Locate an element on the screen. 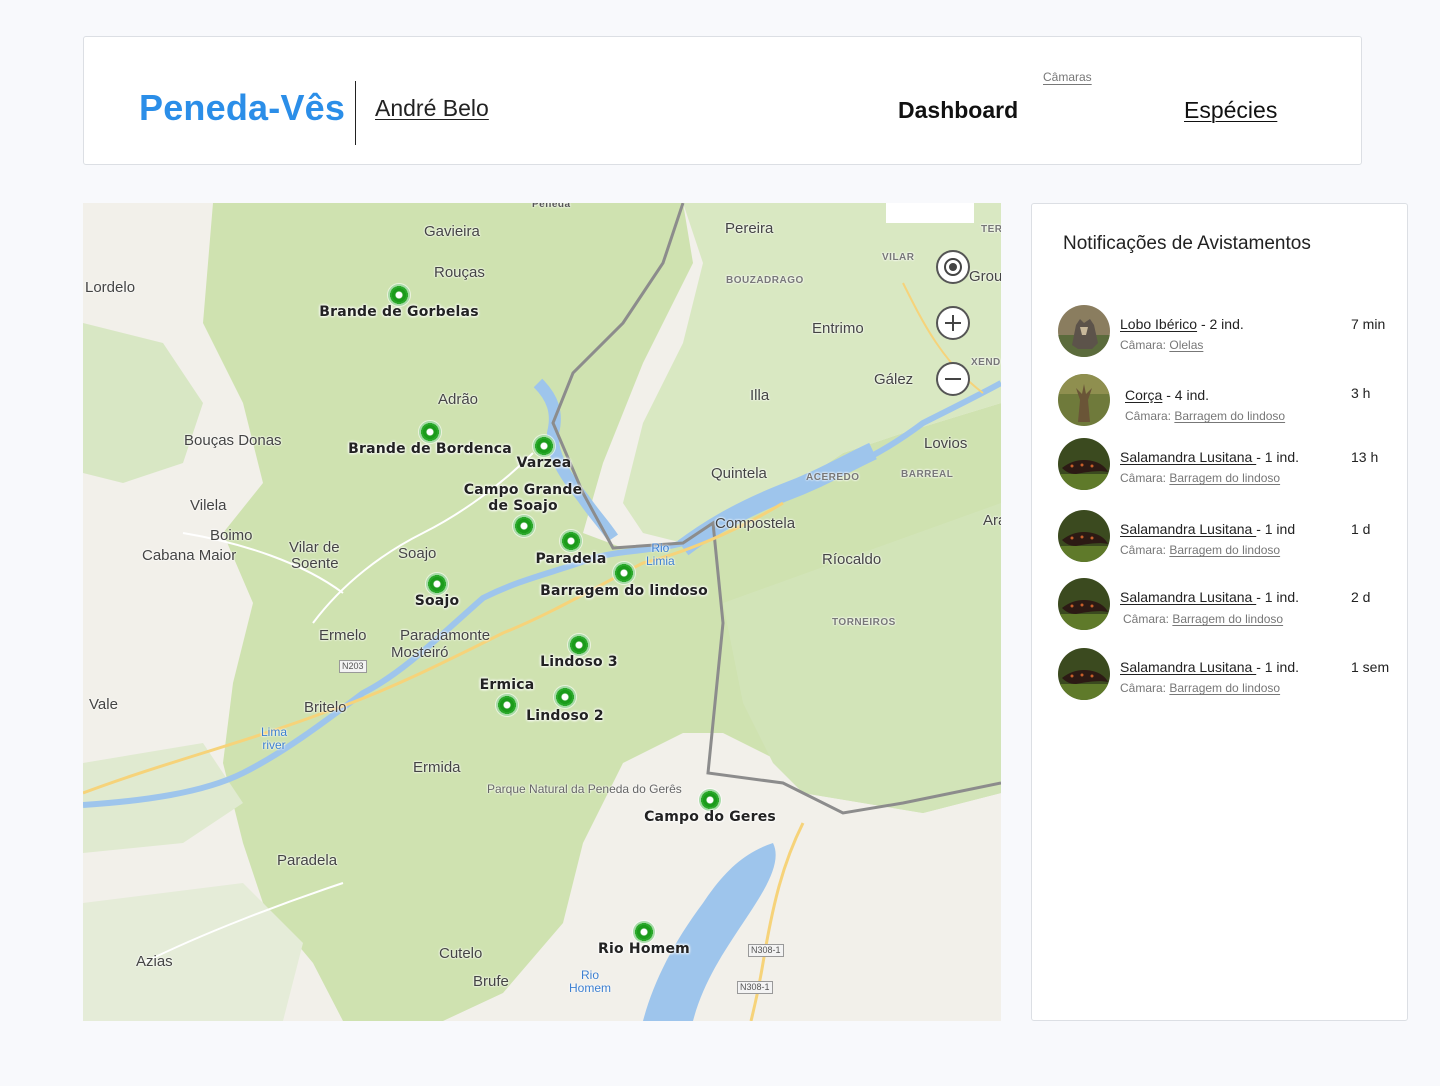  place-vale: Vale is located at coordinates (103, 704).